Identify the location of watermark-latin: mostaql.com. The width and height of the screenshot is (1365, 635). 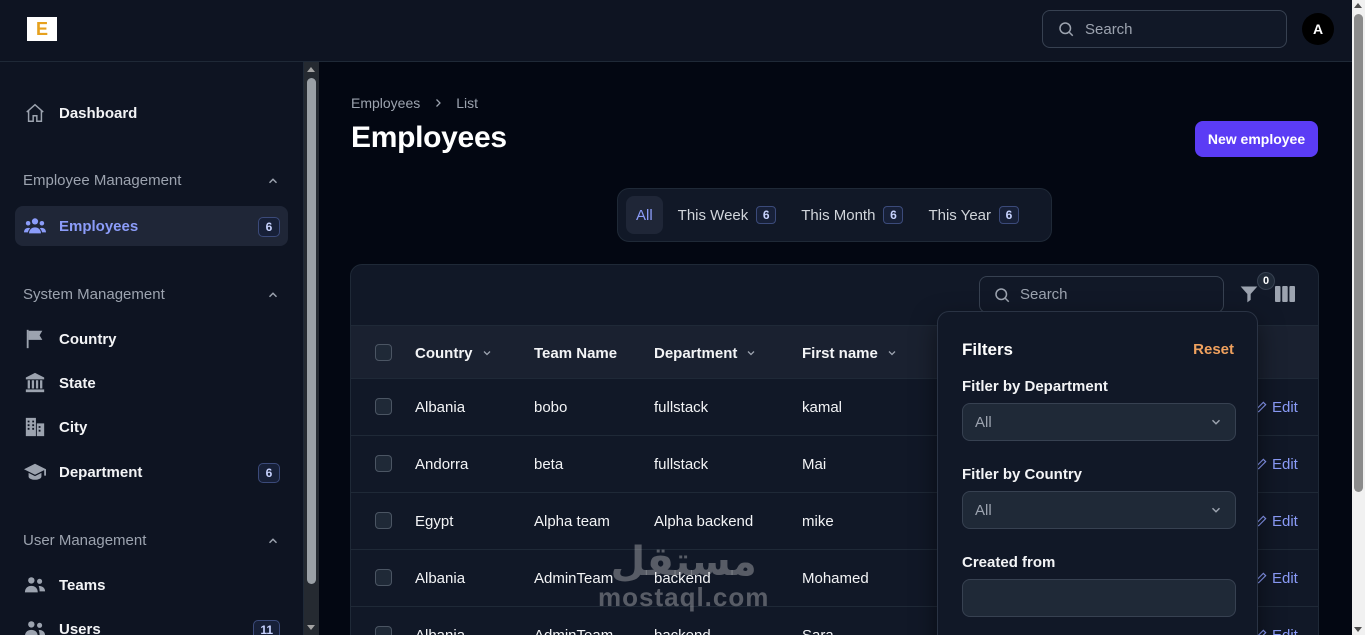
(684, 597).